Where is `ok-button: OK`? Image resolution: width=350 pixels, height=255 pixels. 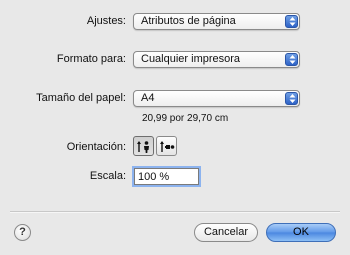 ok-button: OK is located at coordinates (301, 232).